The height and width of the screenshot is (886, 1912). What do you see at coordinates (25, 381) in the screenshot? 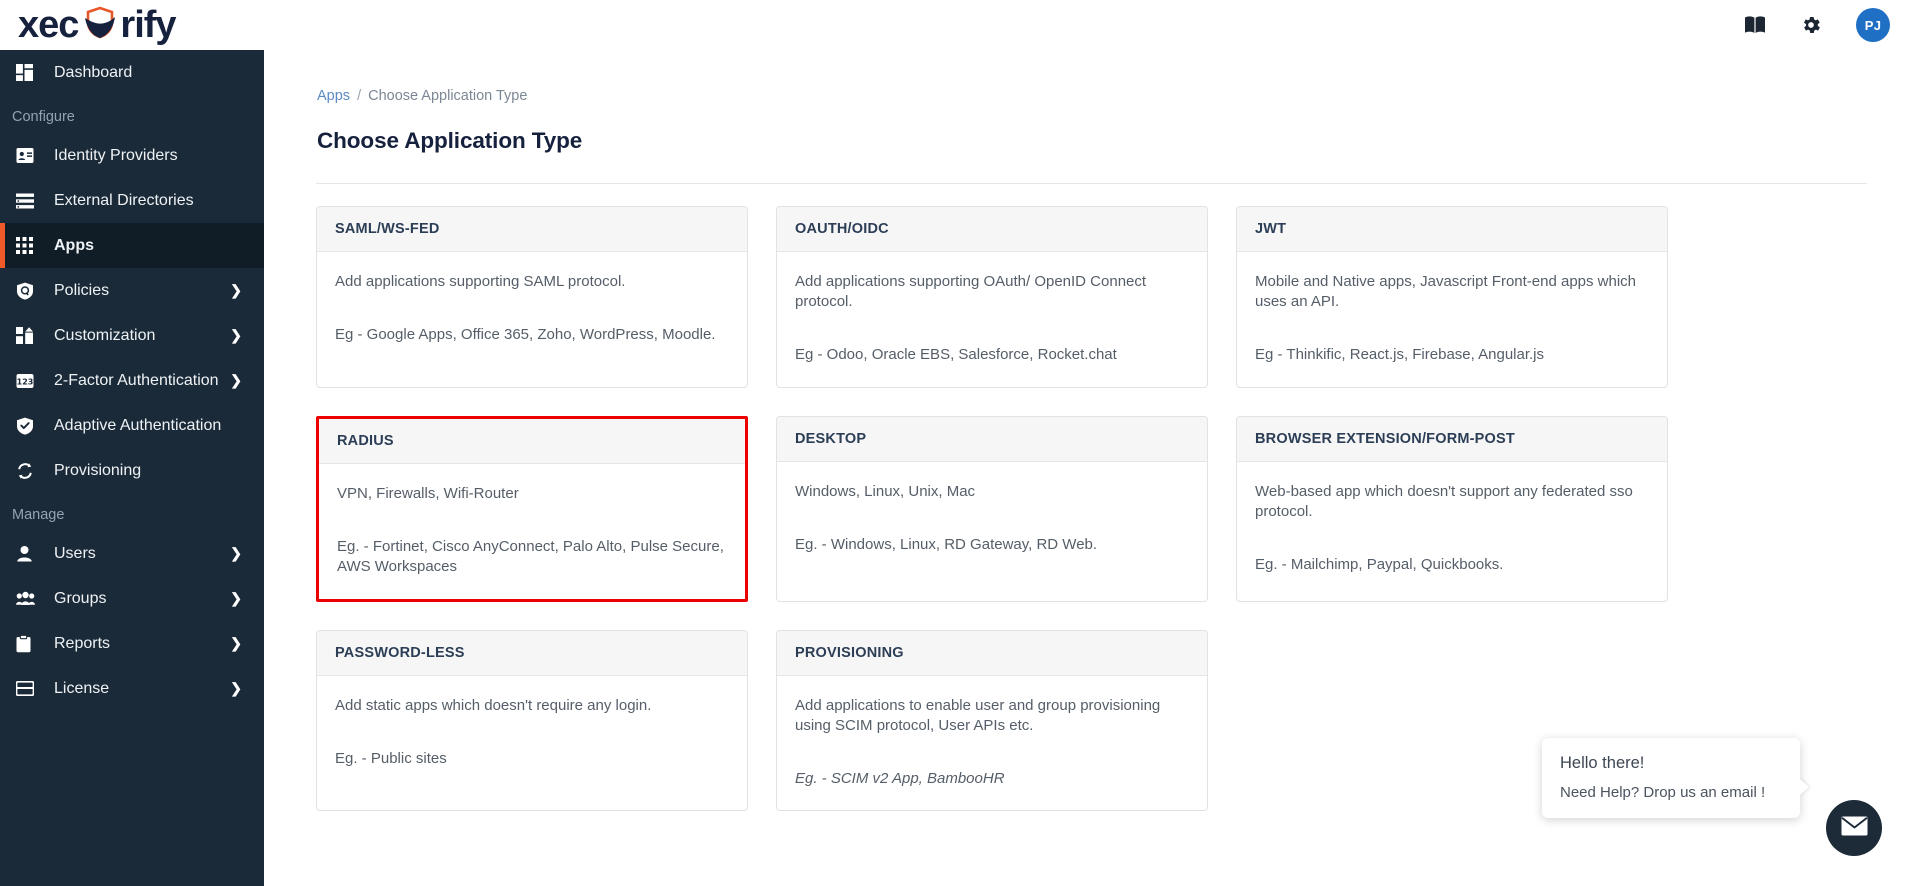
I see `svg-text: 123` at bounding box center [25, 381].